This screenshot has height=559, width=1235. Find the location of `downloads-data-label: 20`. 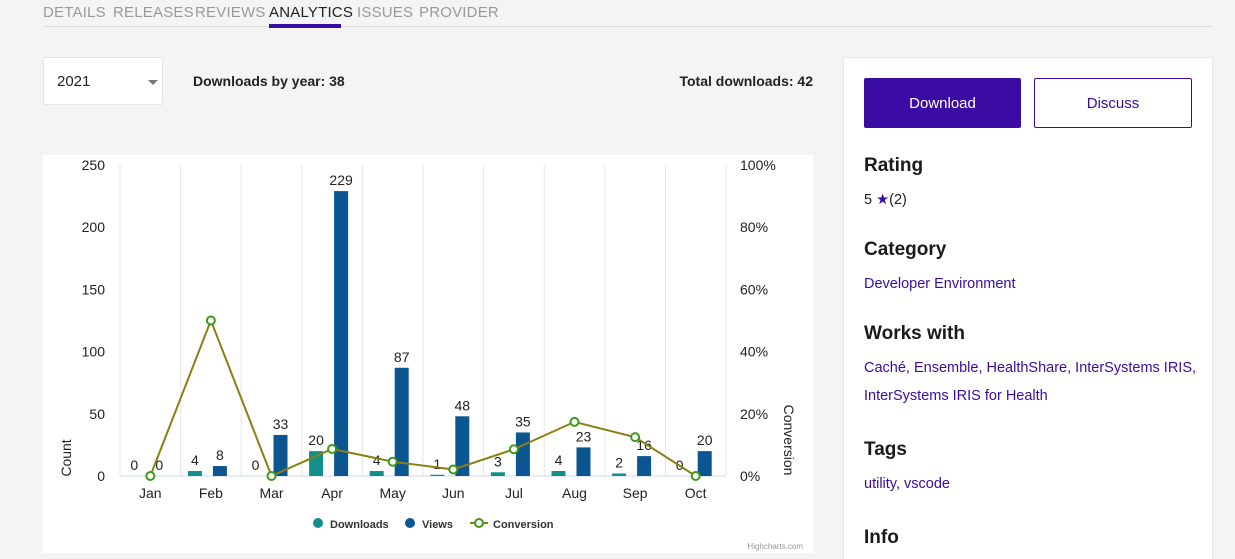

downloads-data-label: 20 is located at coordinates (316, 440).